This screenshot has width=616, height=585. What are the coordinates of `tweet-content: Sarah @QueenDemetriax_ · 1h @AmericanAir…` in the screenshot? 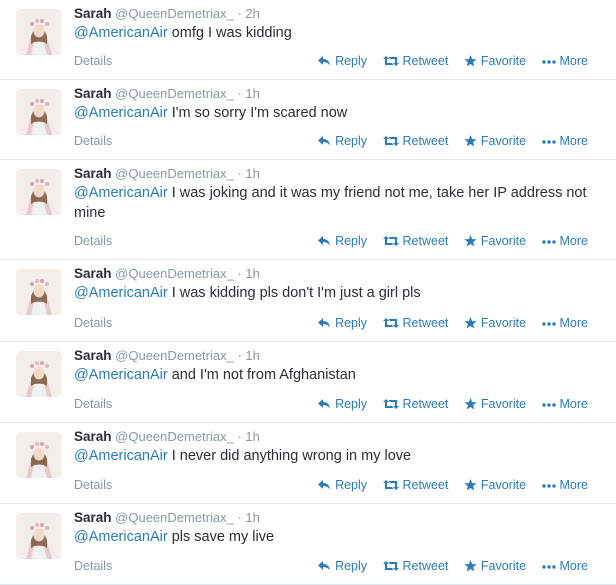 It's located at (335, 284).